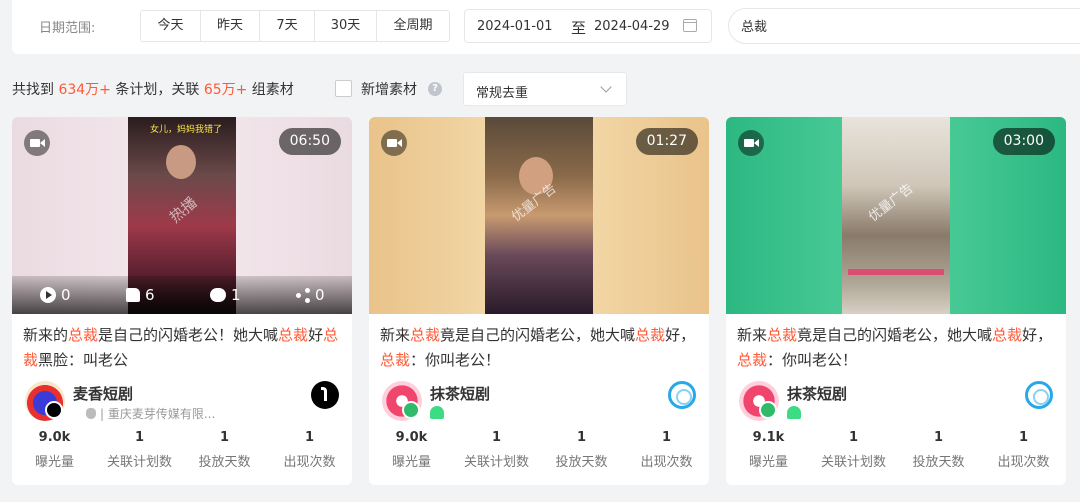 This screenshot has width=1080, height=502. What do you see at coordinates (545, 89) in the screenshot?
I see `dedupe-select: 常规去重` at bounding box center [545, 89].